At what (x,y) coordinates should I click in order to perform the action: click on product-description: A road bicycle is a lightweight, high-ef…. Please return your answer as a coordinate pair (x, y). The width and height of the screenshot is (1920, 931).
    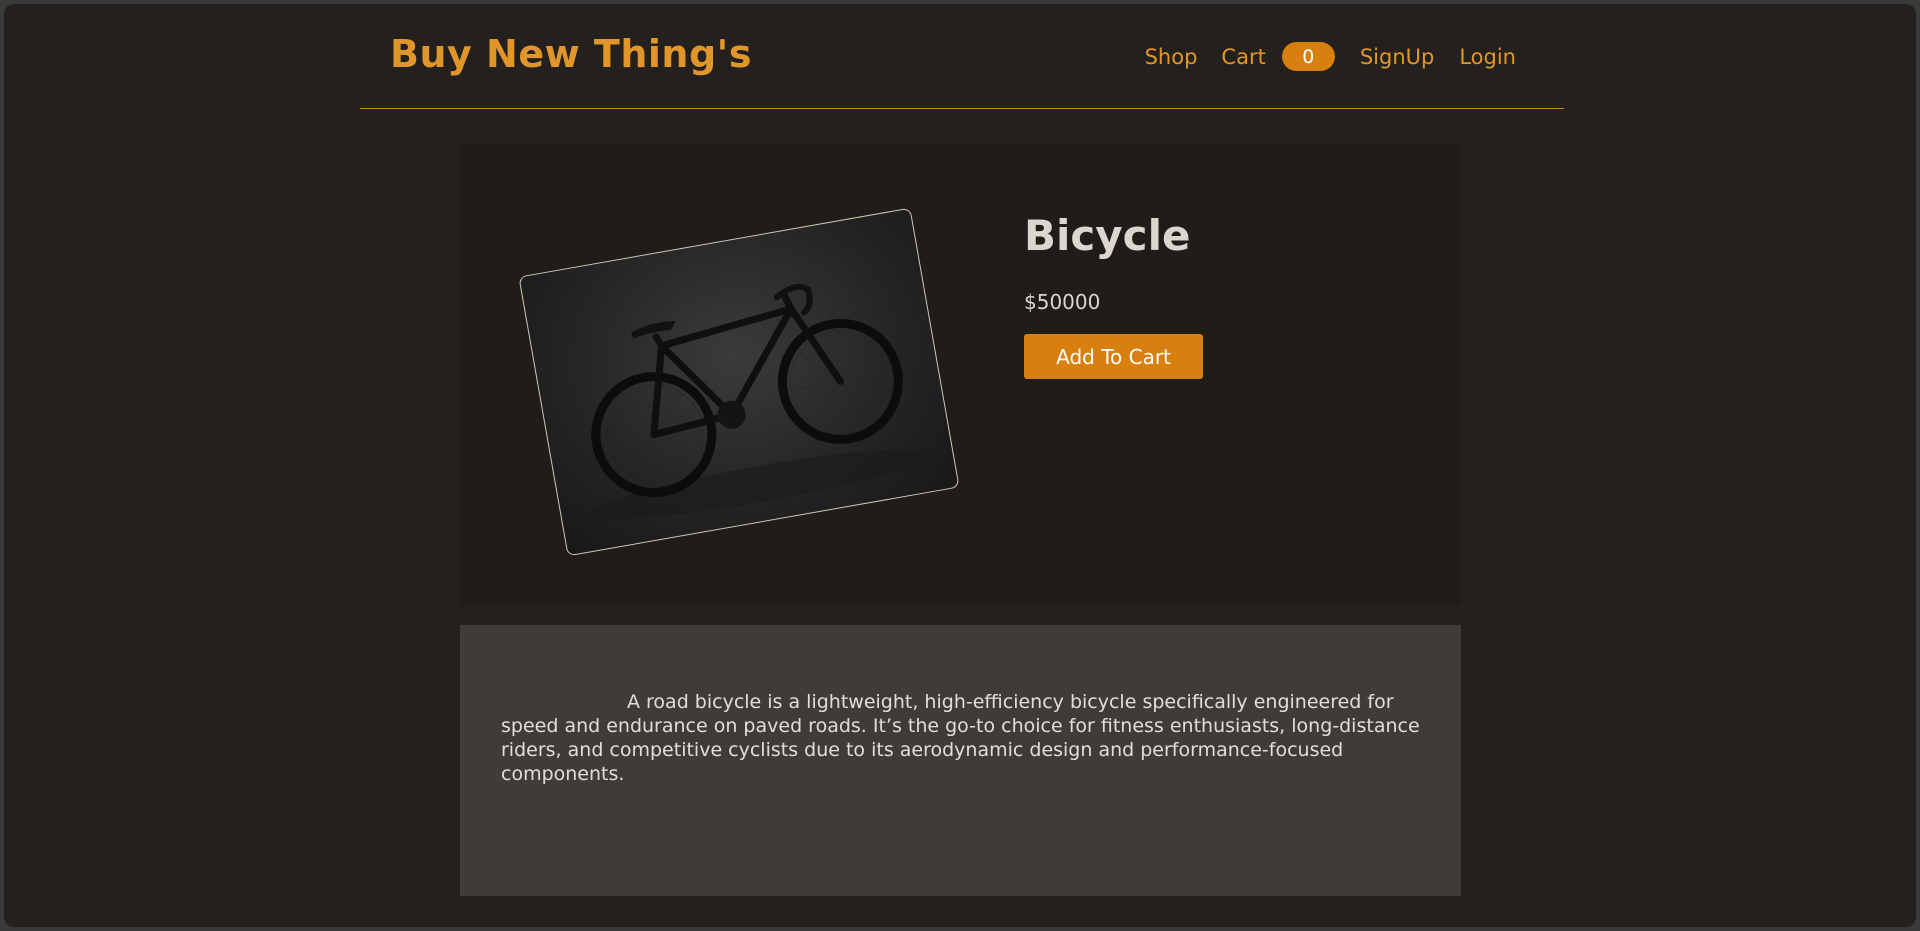
    Looking at the image, I should click on (960, 738).